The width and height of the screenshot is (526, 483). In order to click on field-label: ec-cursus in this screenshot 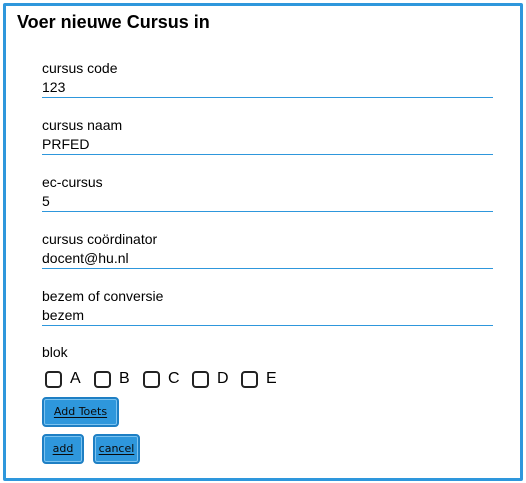, I will do `click(72, 182)`.